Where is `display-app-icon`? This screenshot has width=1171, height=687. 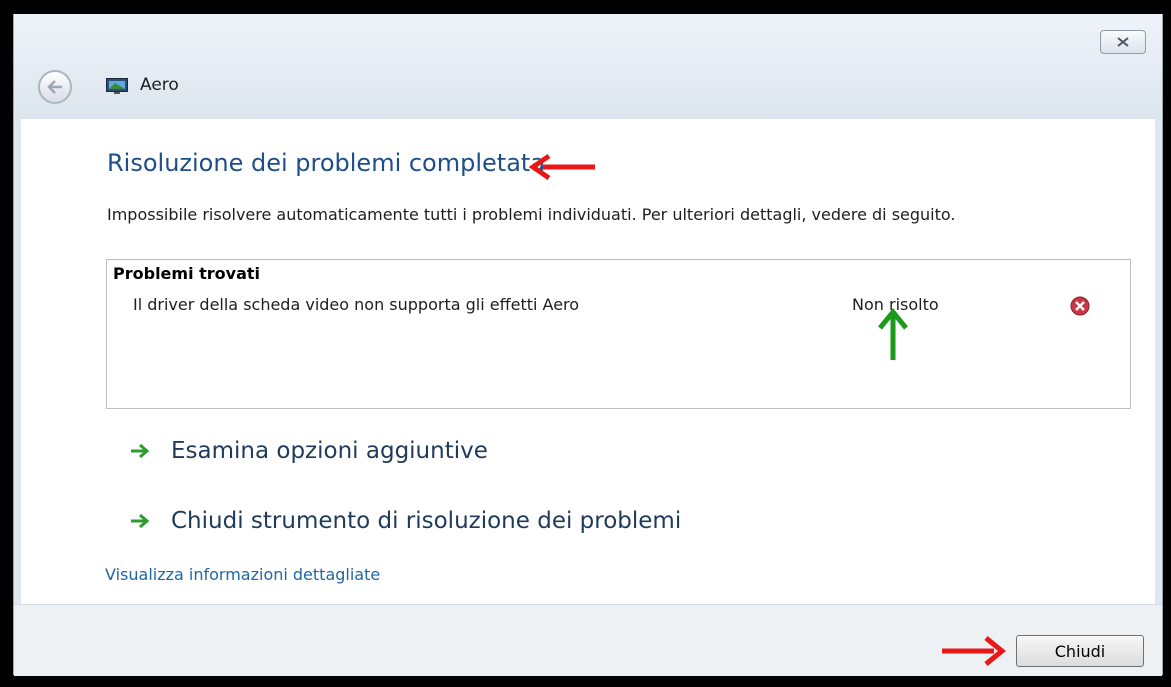 display-app-icon is located at coordinates (117, 86).